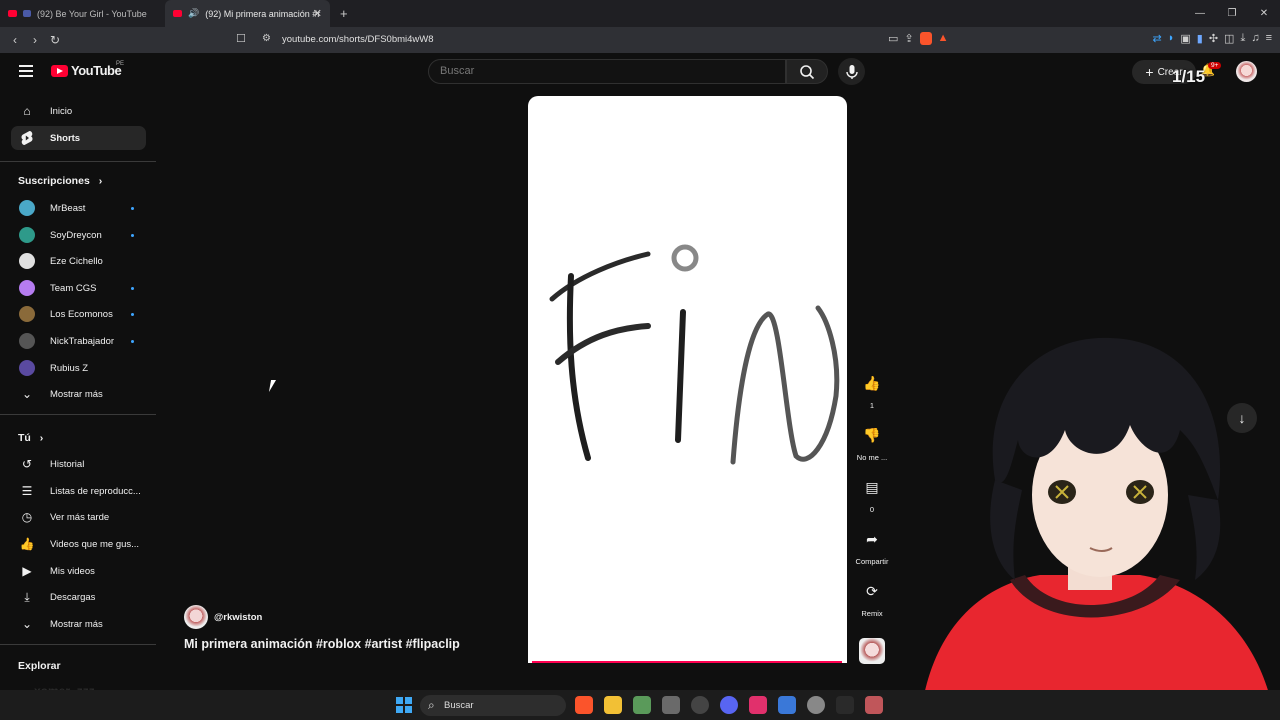  I want to click on sidebar-item-rubius-z: Rubius Z, so click(78, 368).